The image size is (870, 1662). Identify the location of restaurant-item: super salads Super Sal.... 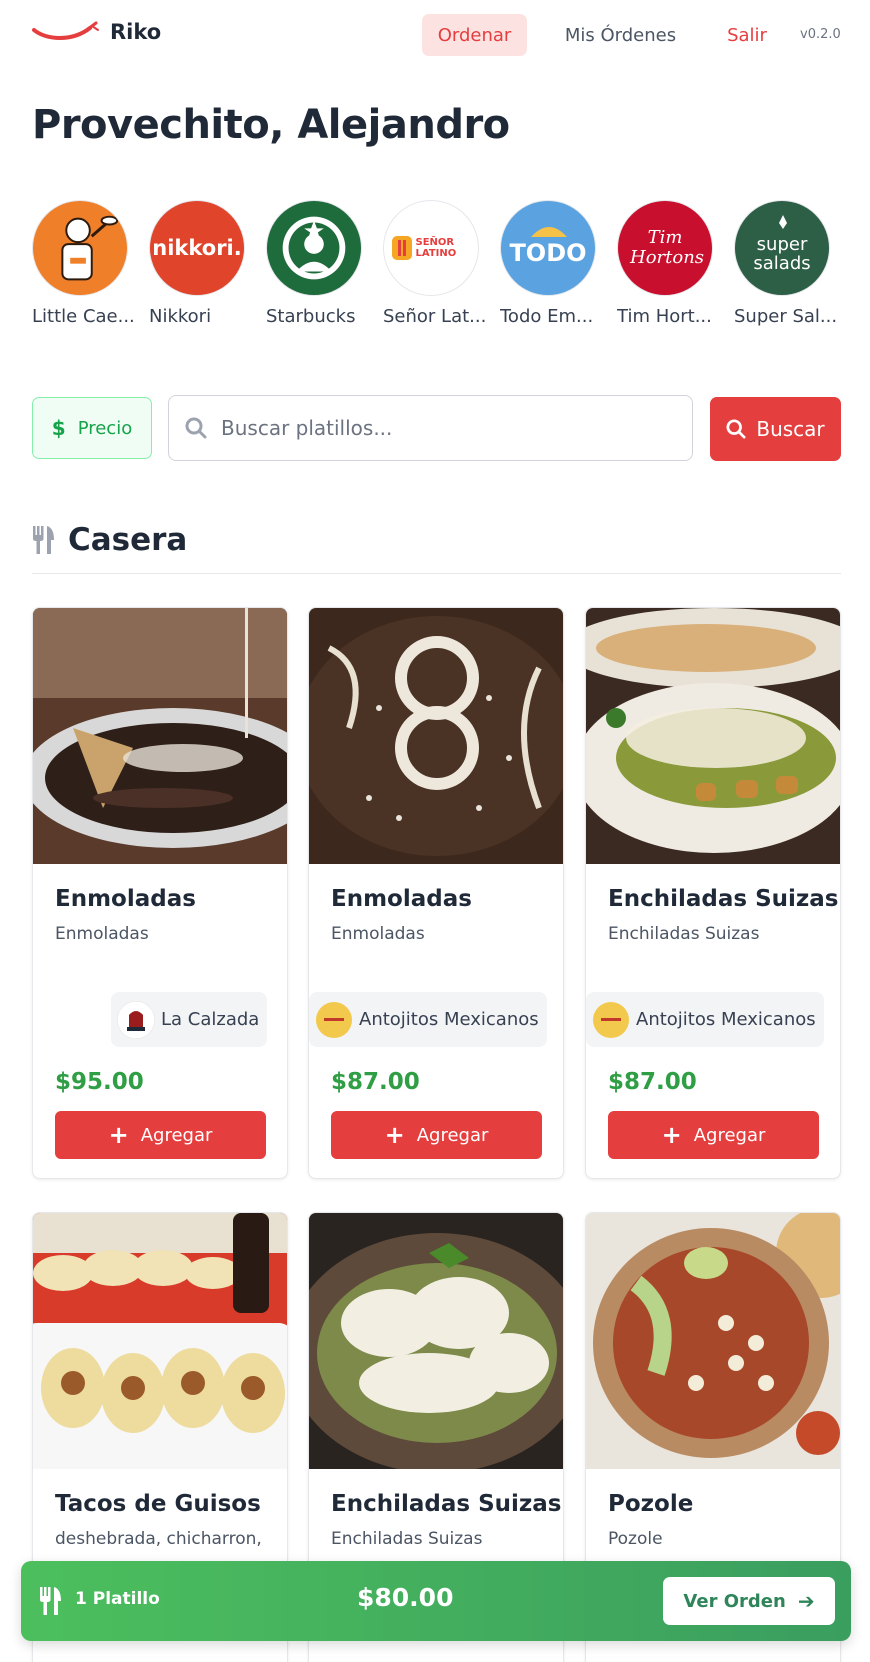
(792, 263).